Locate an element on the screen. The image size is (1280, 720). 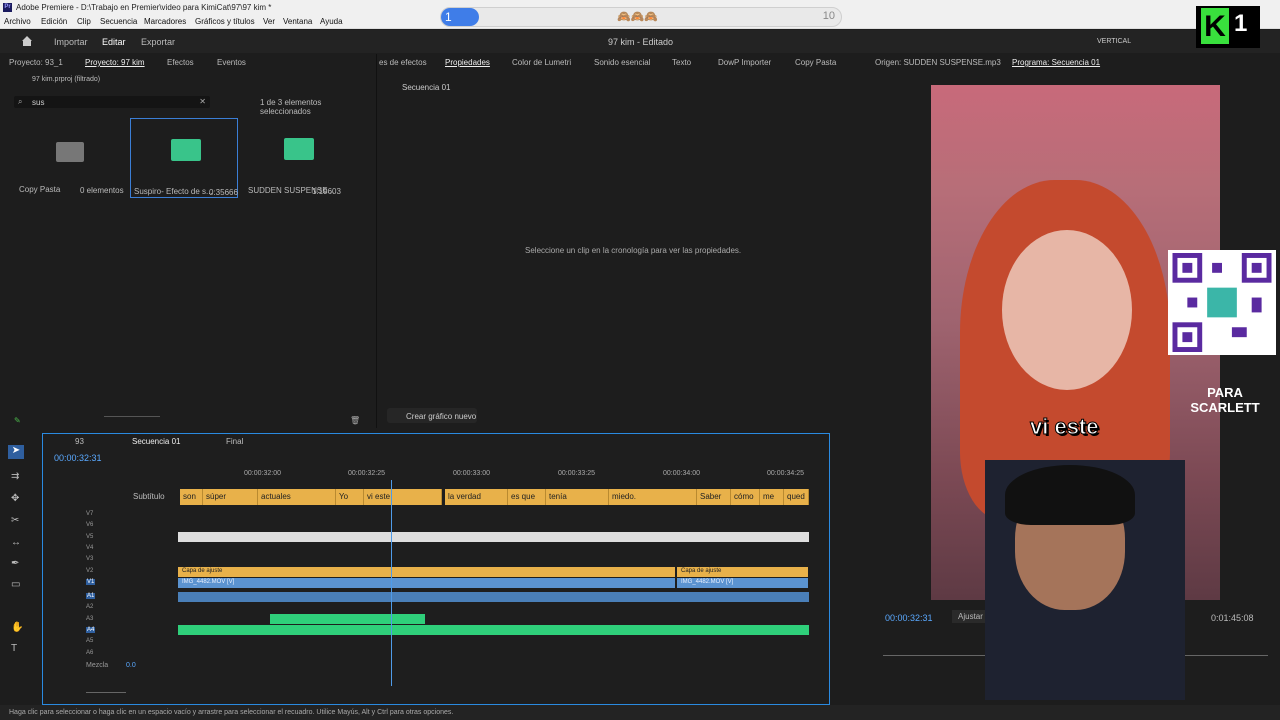
audio-clip-a3 is located at coordinates (347, 619).